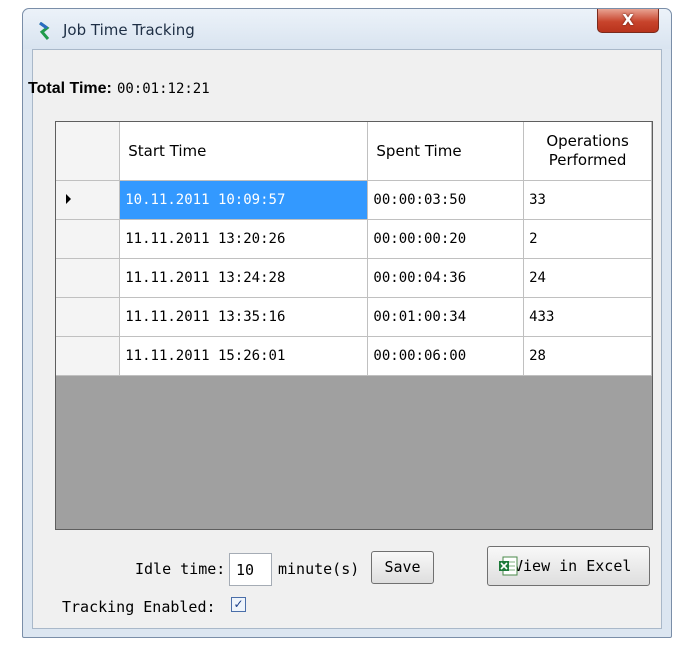 The height and width of the screenshot is (648, 685). I want to click on minutes-label: minute(s), so click(319, 569).